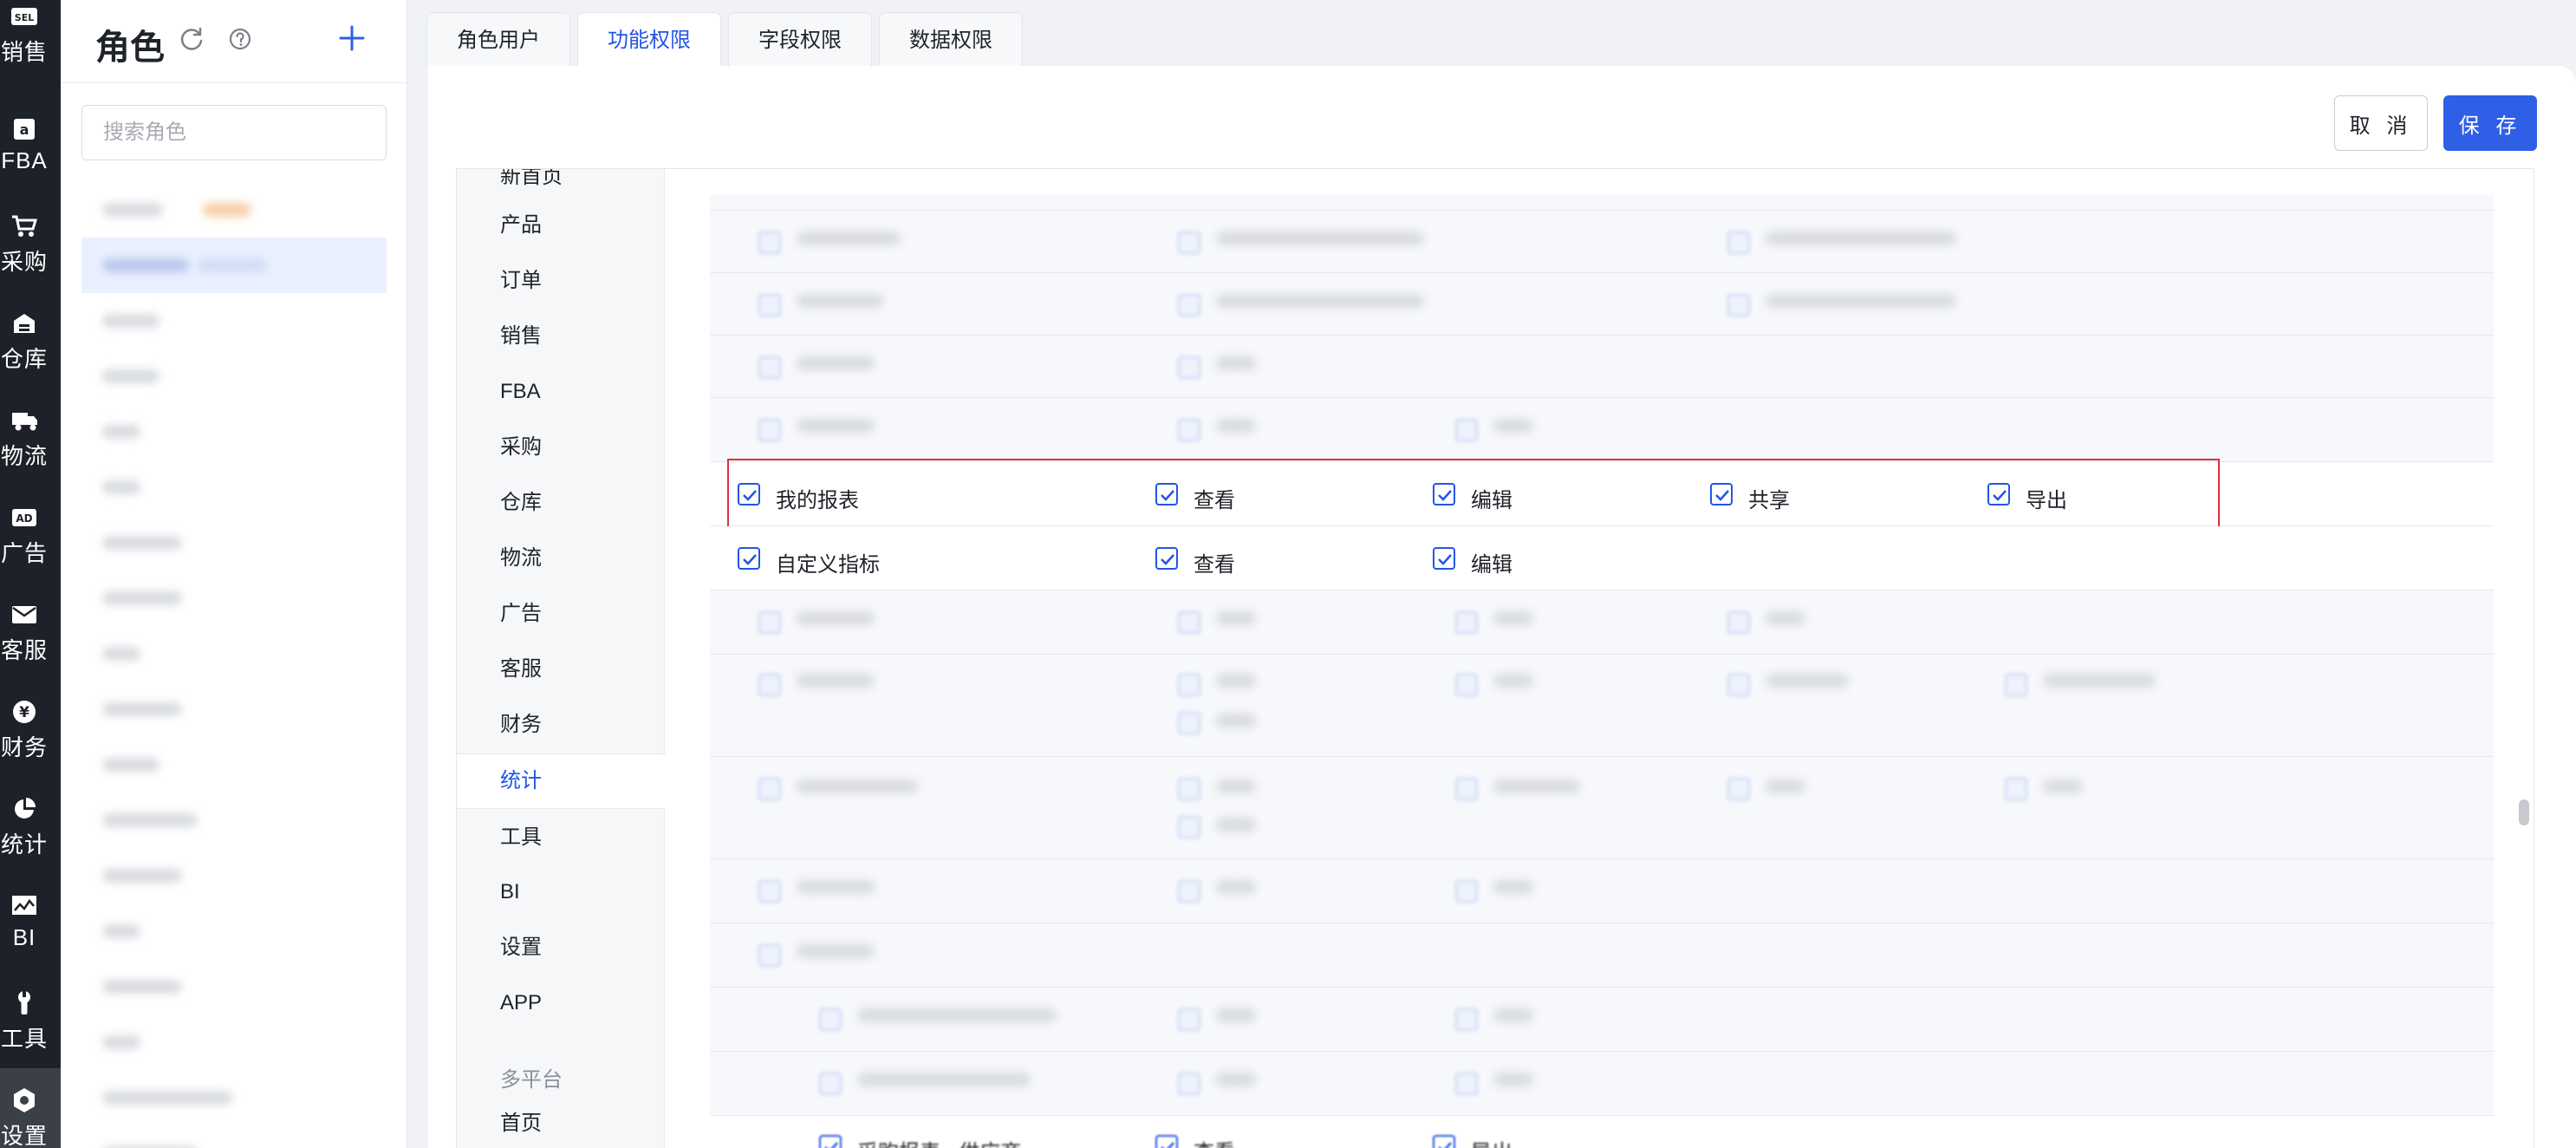 The height and width of the screenshot is (1148, 2576). What do you see at coordinates (24, 809) in the screenshot?
I see `pie-chart-icon` at bounding box center [24, 809].